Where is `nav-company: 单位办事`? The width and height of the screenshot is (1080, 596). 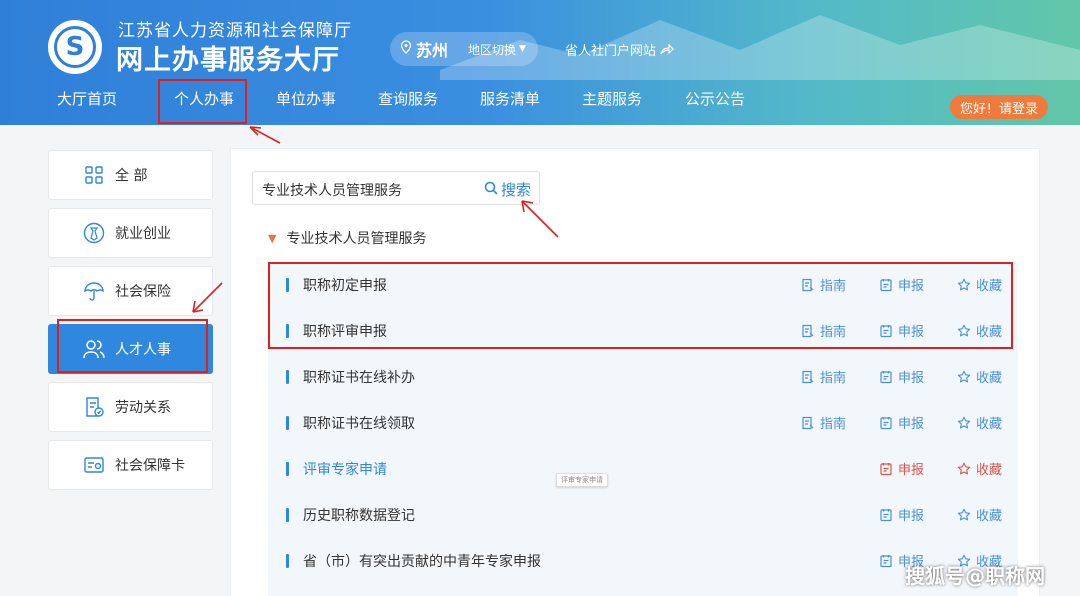 nav-company: 单位办事 is located at coordinates (306, 98).